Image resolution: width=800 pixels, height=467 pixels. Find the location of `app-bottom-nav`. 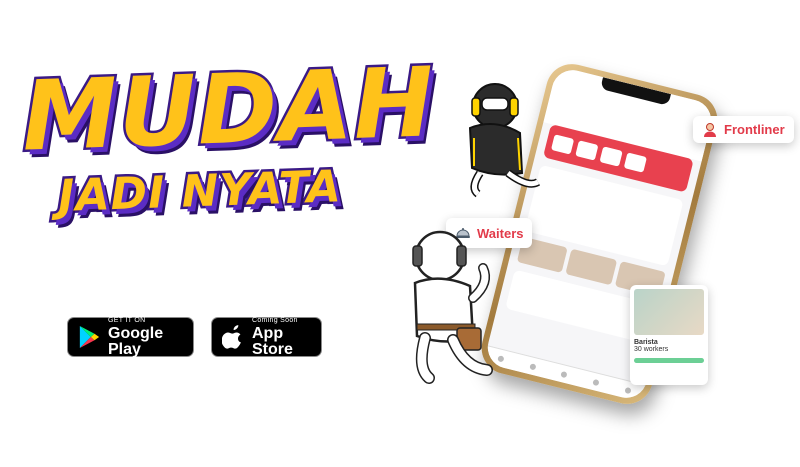

app-bottom-nav is located at coordinates (564, 374).